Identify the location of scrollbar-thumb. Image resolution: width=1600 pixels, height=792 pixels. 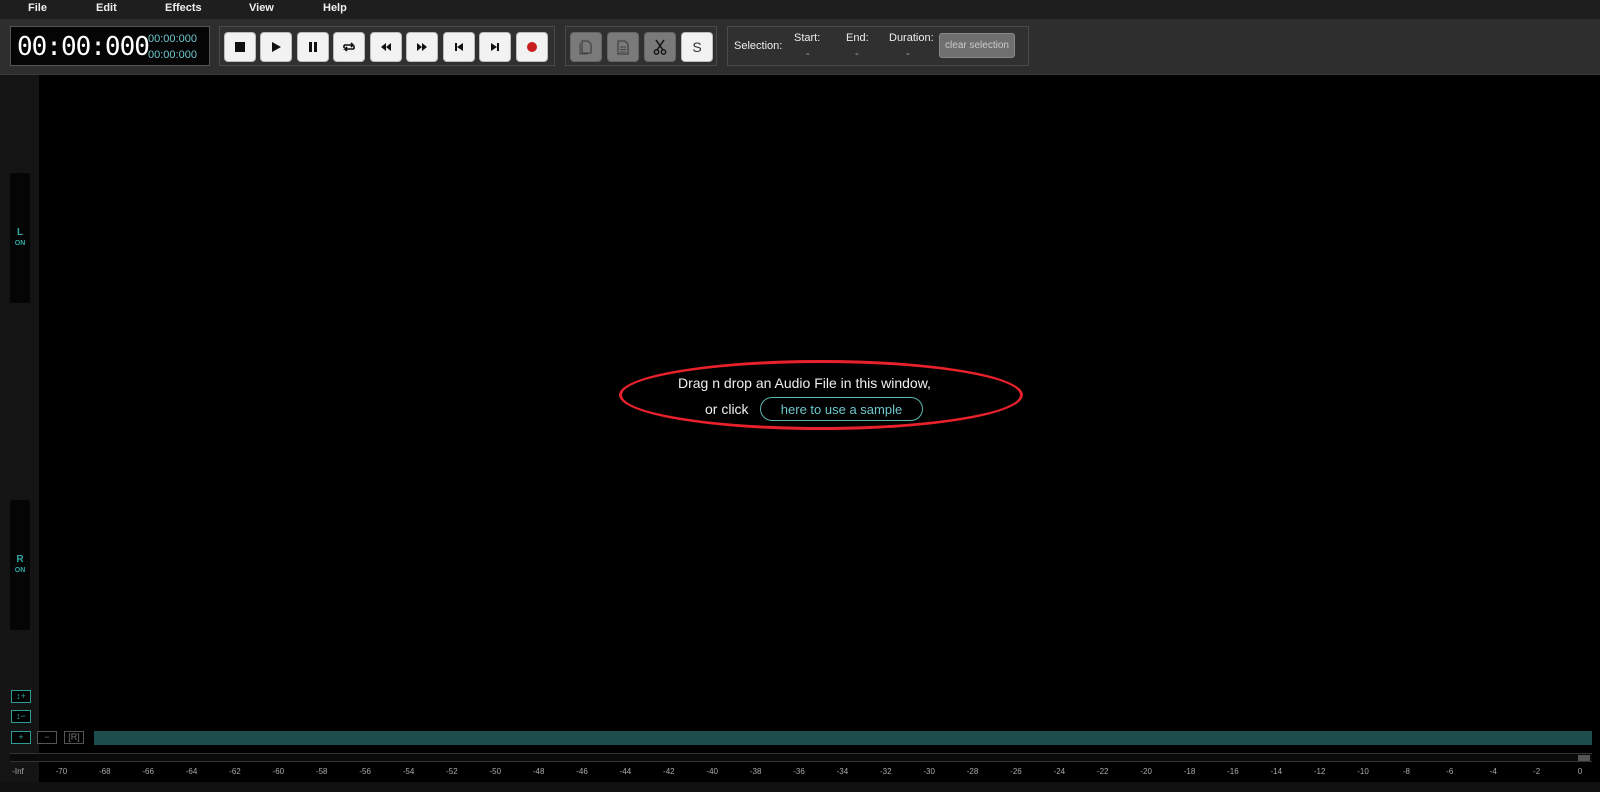
(1584, 758).